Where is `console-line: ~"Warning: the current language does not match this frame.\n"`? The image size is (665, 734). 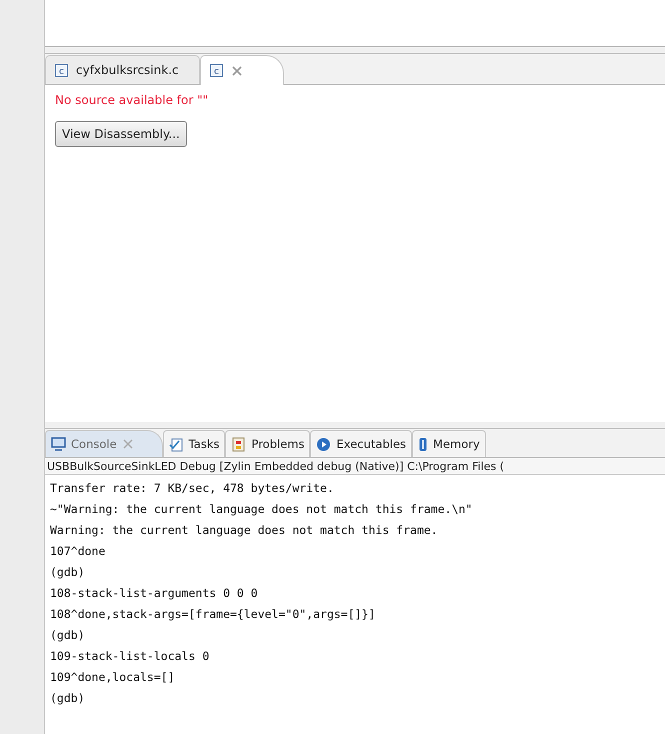
console-line: ~"Warning: the current language does not match this frame.\n" is located at coordinates (262, 509).